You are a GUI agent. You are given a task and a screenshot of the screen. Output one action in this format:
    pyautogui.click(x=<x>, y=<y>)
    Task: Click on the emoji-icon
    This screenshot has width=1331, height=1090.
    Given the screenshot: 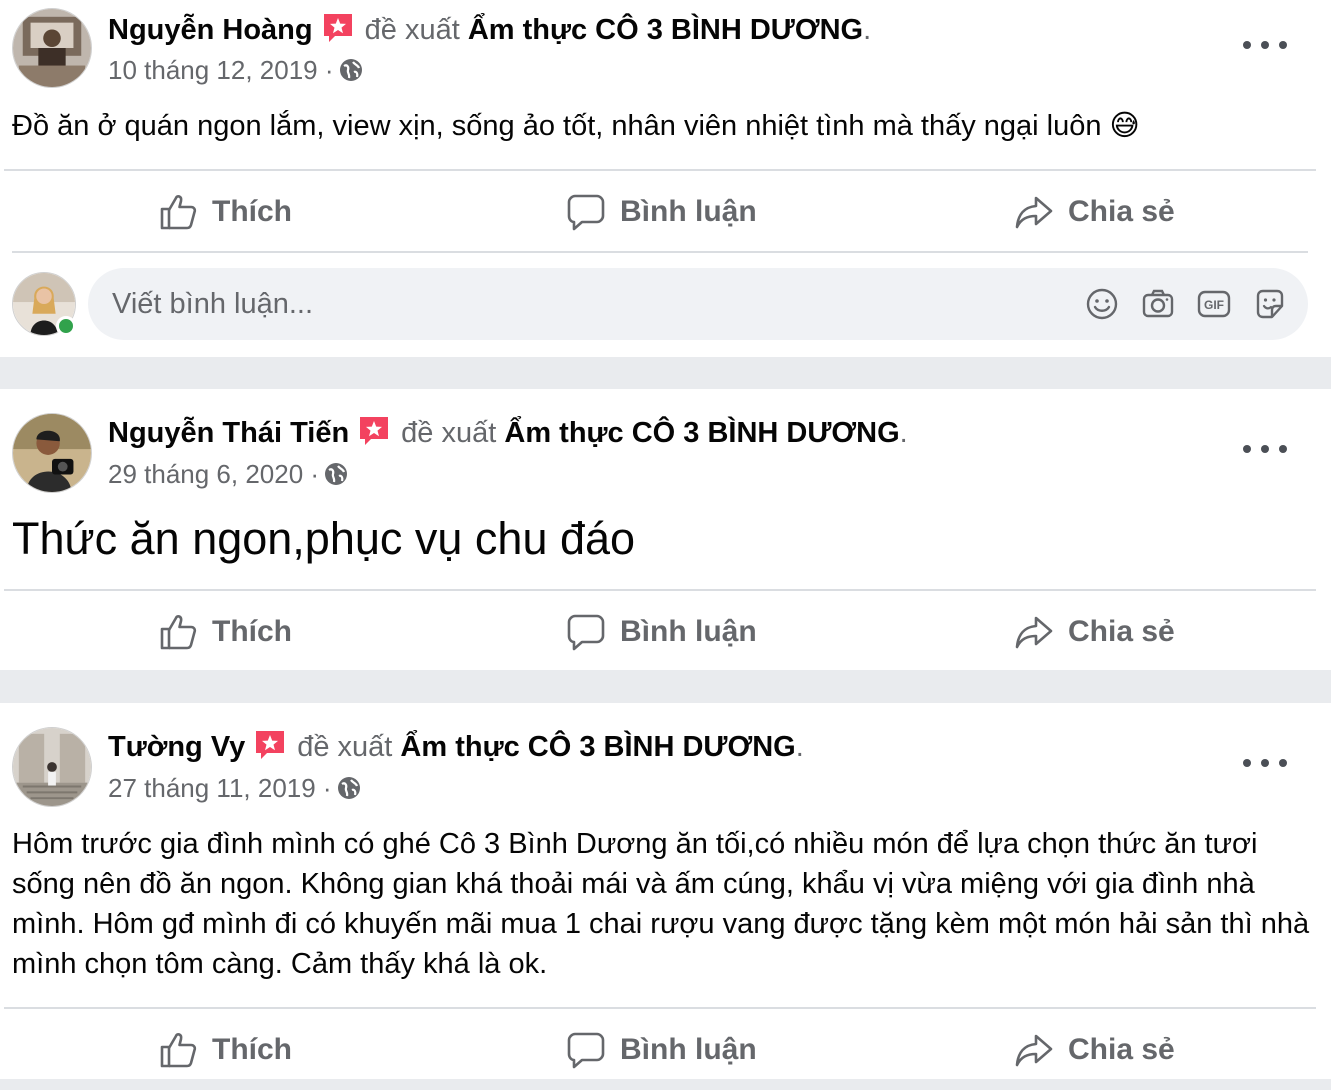 What is the action you would take?
    pyautogui.click(x=1102, y=304)
    